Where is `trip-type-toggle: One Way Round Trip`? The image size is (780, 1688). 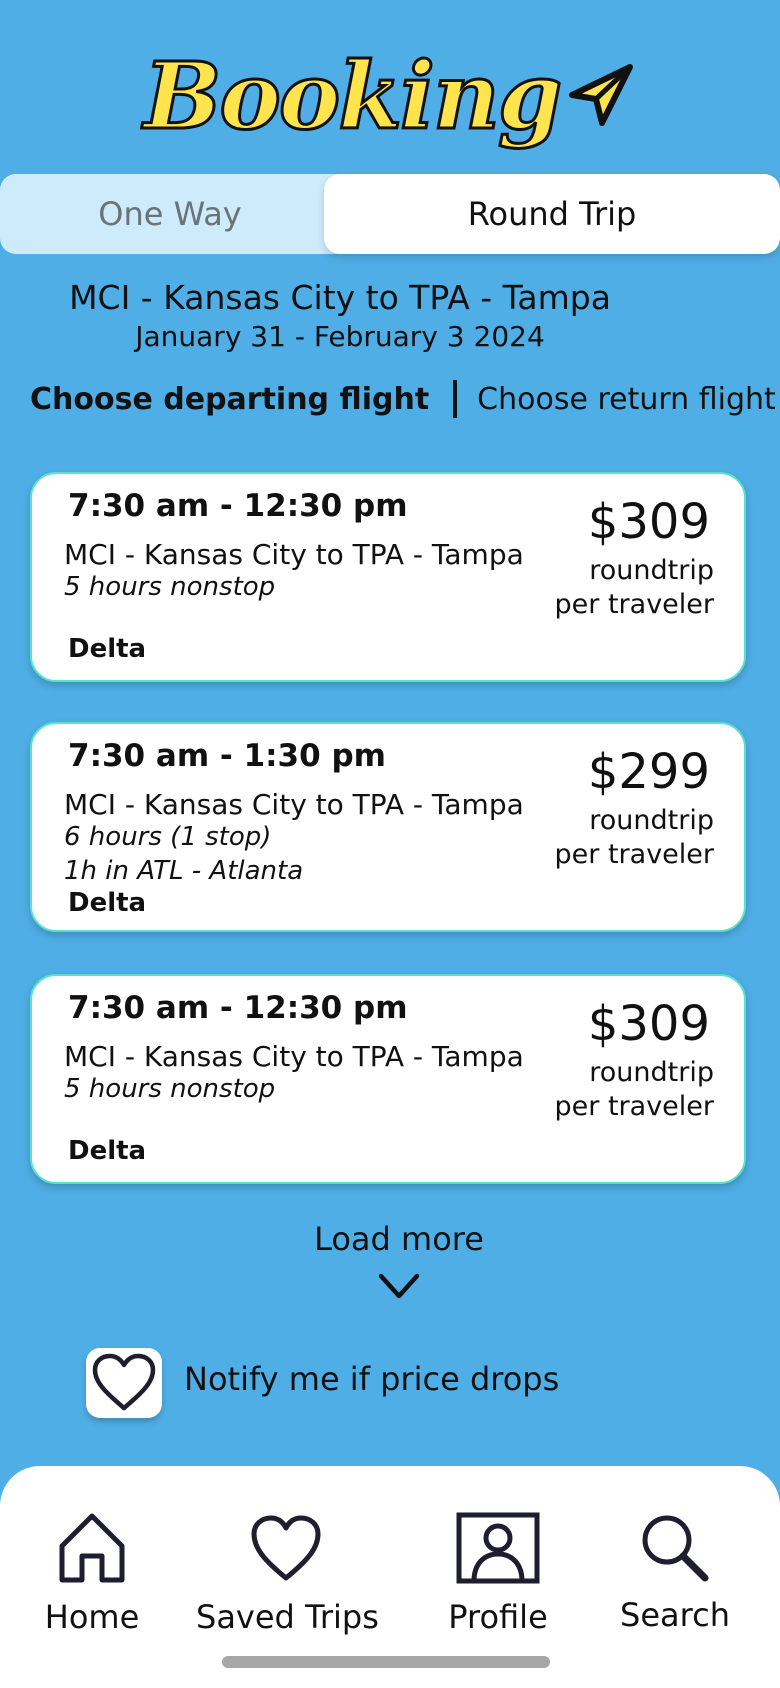 trip-type-toggle: One Way Round Trip is located at coordinates (390, 214).